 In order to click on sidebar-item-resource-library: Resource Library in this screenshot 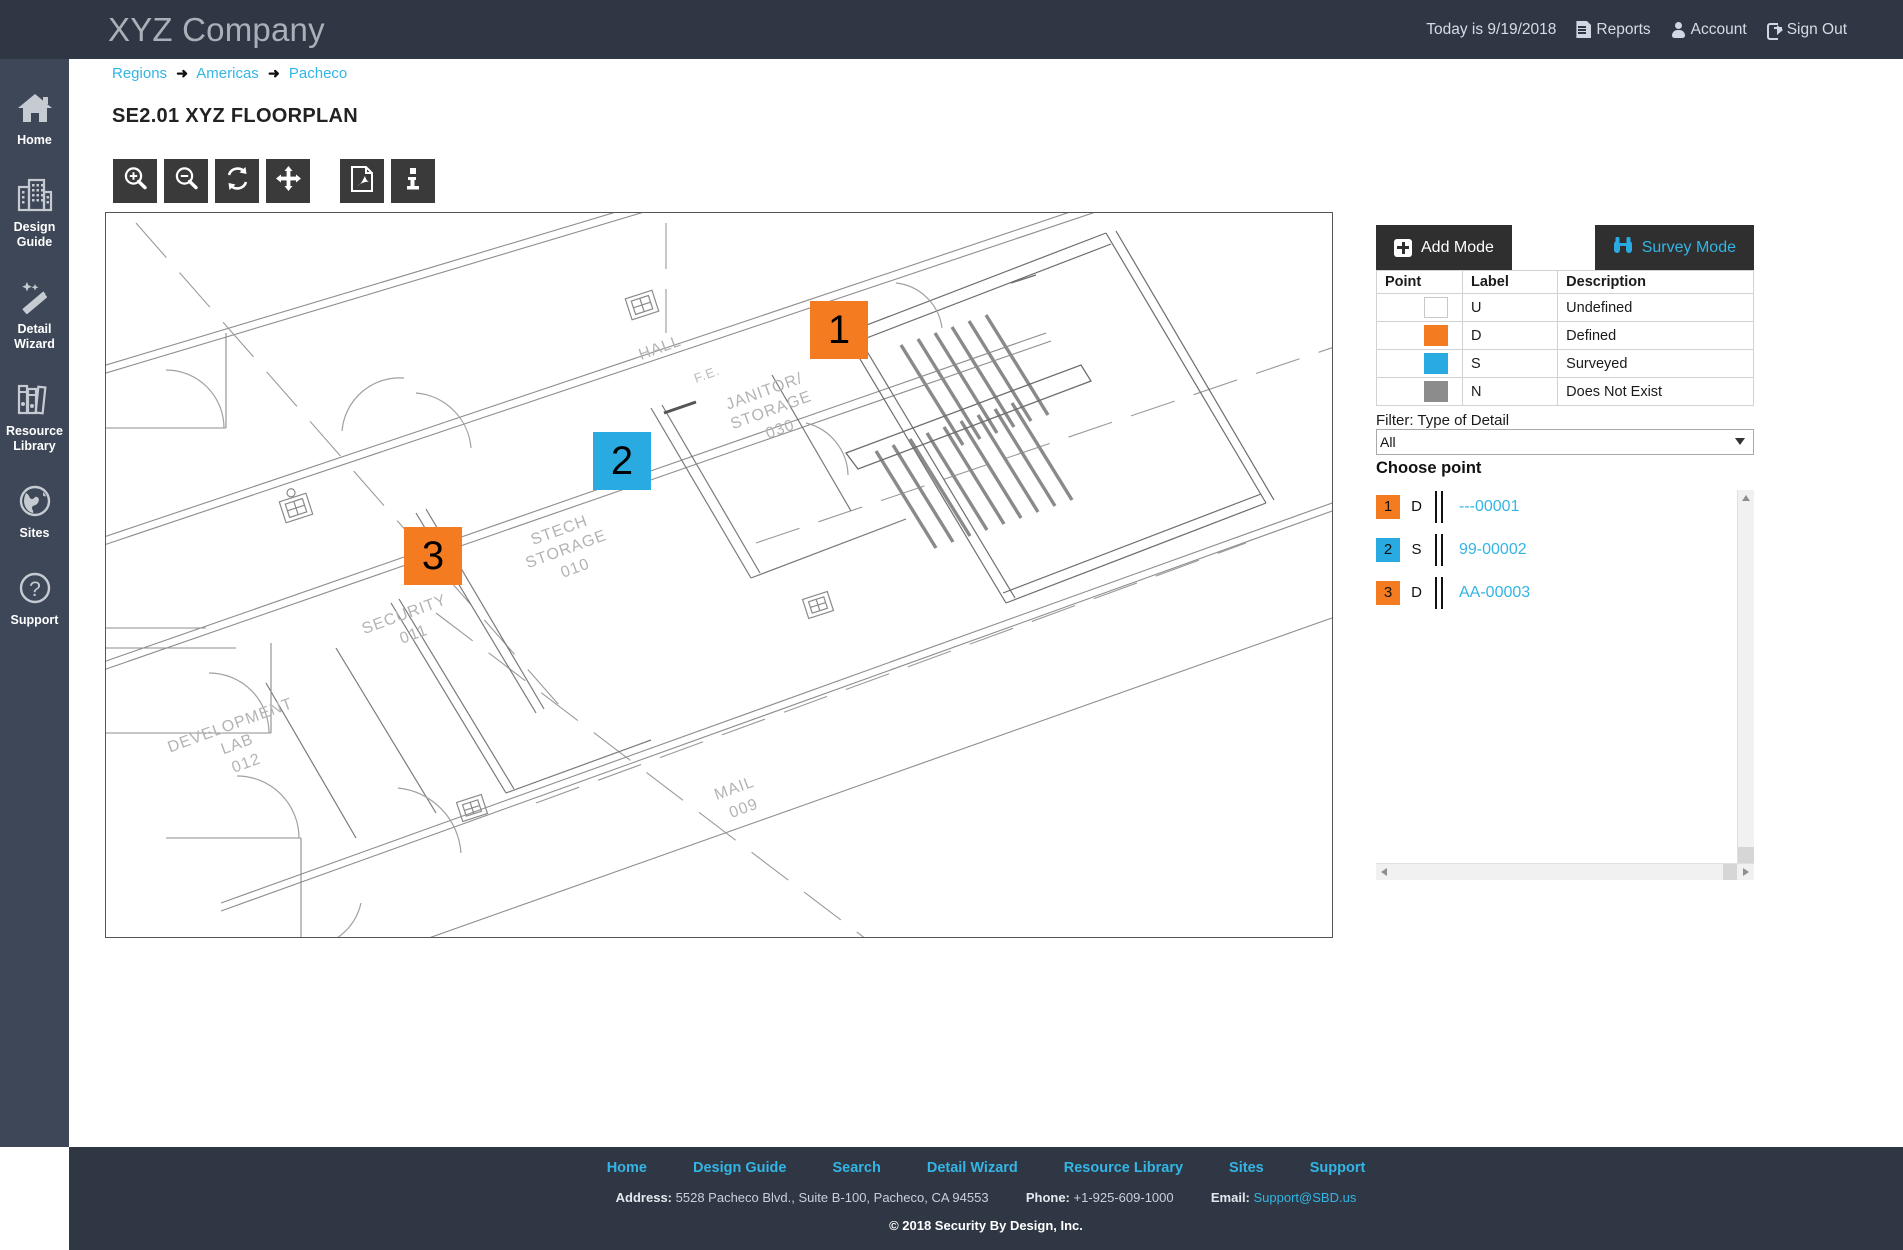, I will do `click(34, 418)`.